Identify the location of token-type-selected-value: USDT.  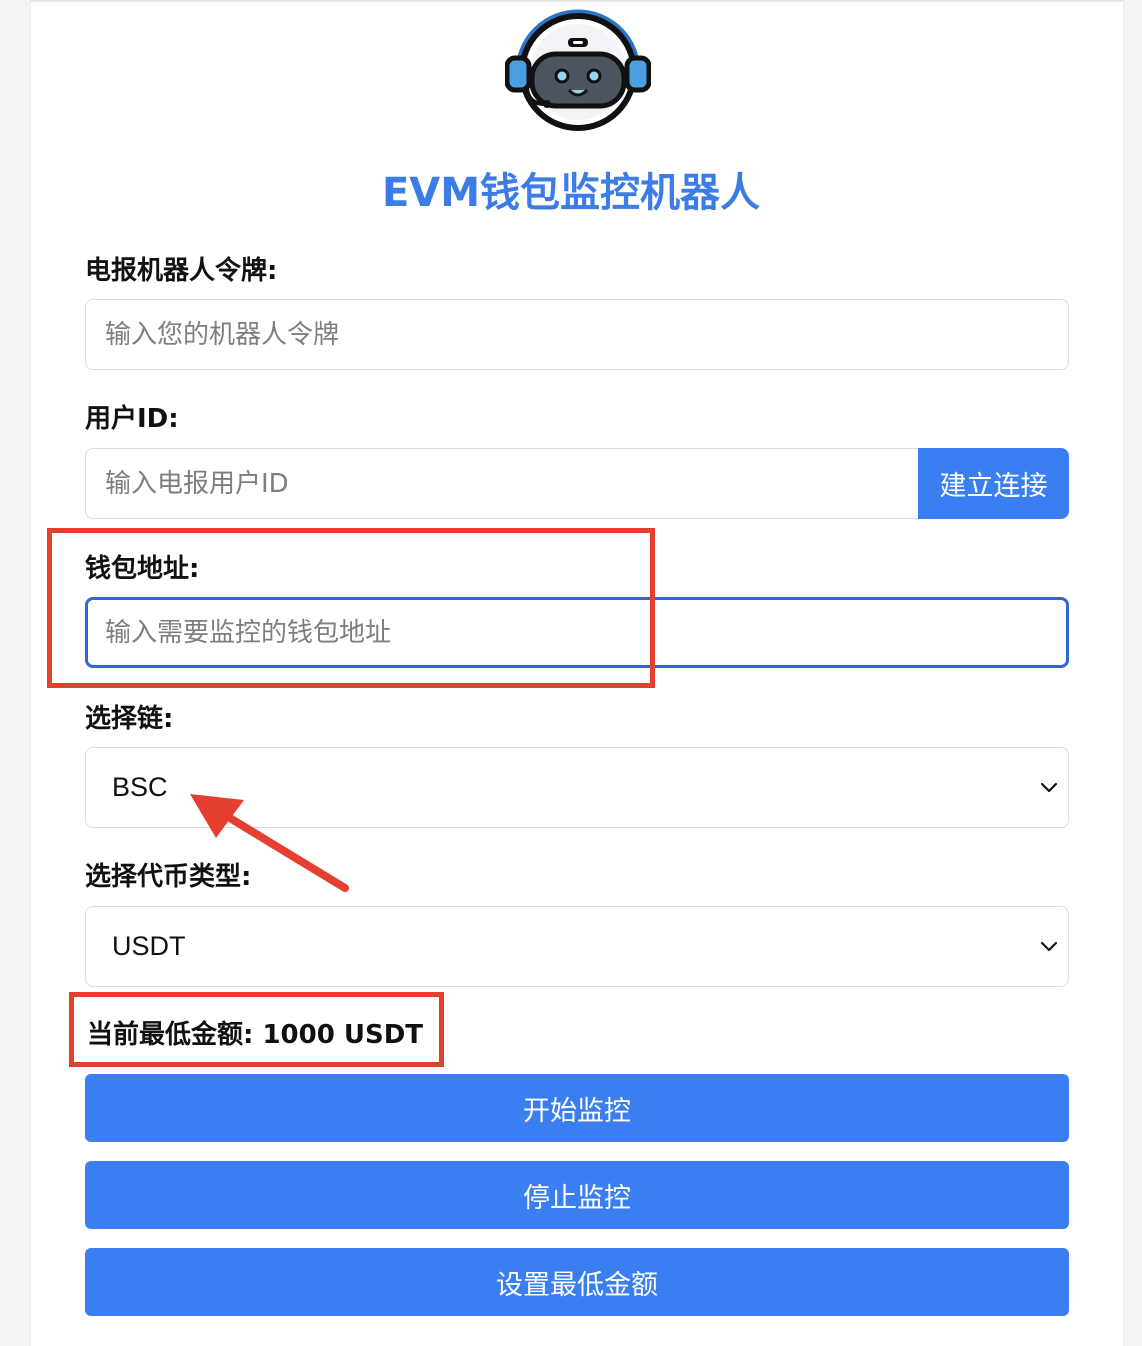
(149, 946).